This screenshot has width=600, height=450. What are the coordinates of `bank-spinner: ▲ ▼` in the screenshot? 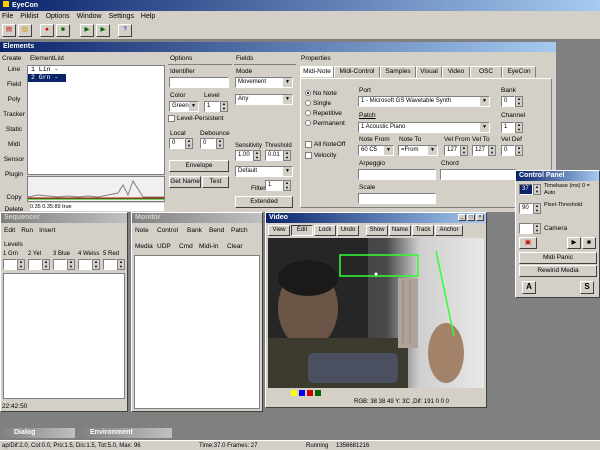 It's located at (519, 101).